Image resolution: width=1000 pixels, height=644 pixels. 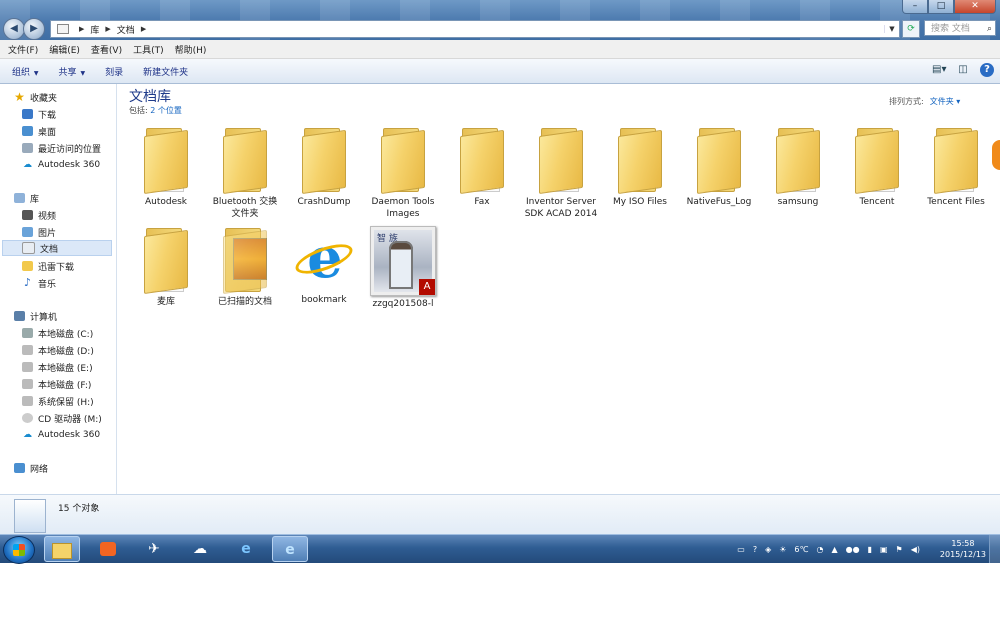 What do you see at coordinates (66, 351) in the screenshot?
I see `nav-item-label: 本地磁盘 (D:)` at bounding box center [66, 351].